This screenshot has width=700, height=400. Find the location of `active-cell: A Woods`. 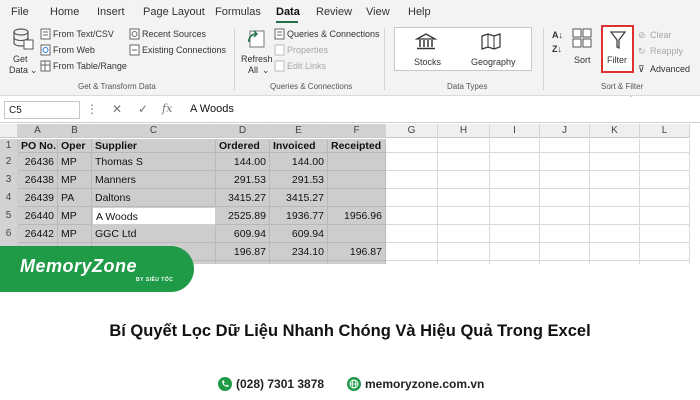

active-cell: A Woods is located at coordinates (154, 216).